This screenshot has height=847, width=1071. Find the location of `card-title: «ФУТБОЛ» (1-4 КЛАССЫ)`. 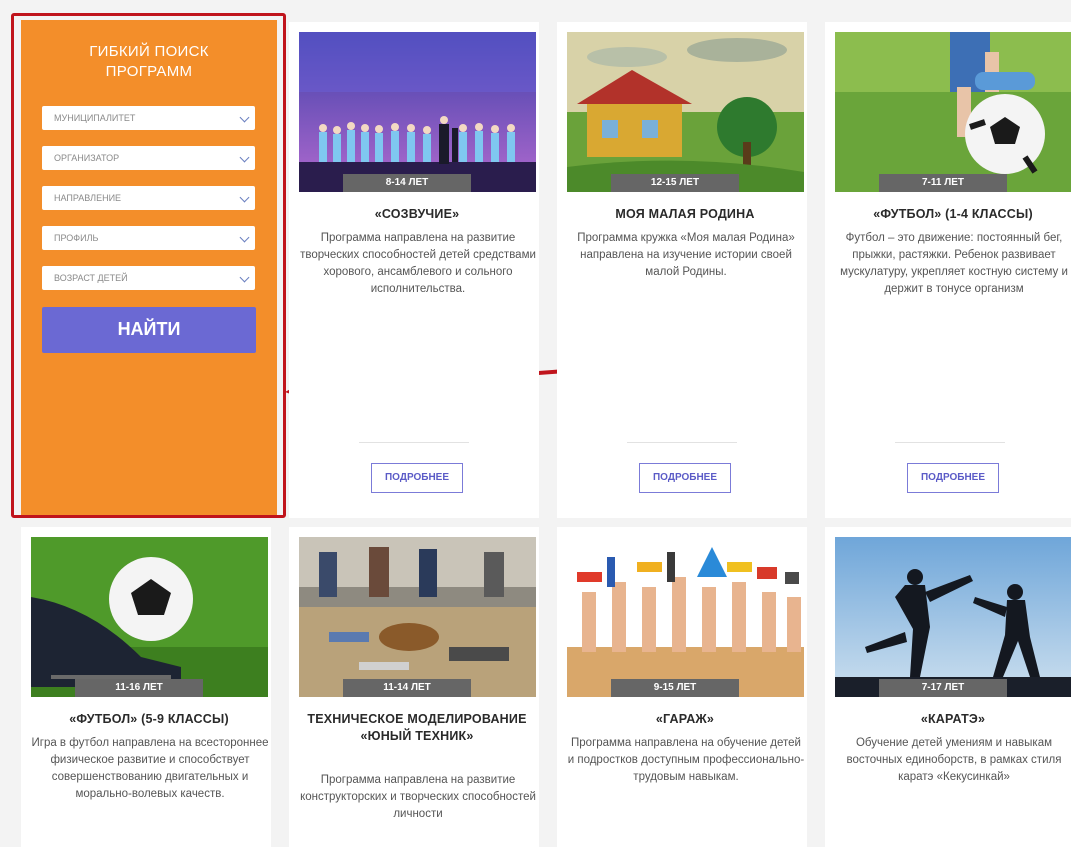

card-title: «ФУТБОЛ» (1-4 КЛАССЫ) is located at coordinates (953, 214).